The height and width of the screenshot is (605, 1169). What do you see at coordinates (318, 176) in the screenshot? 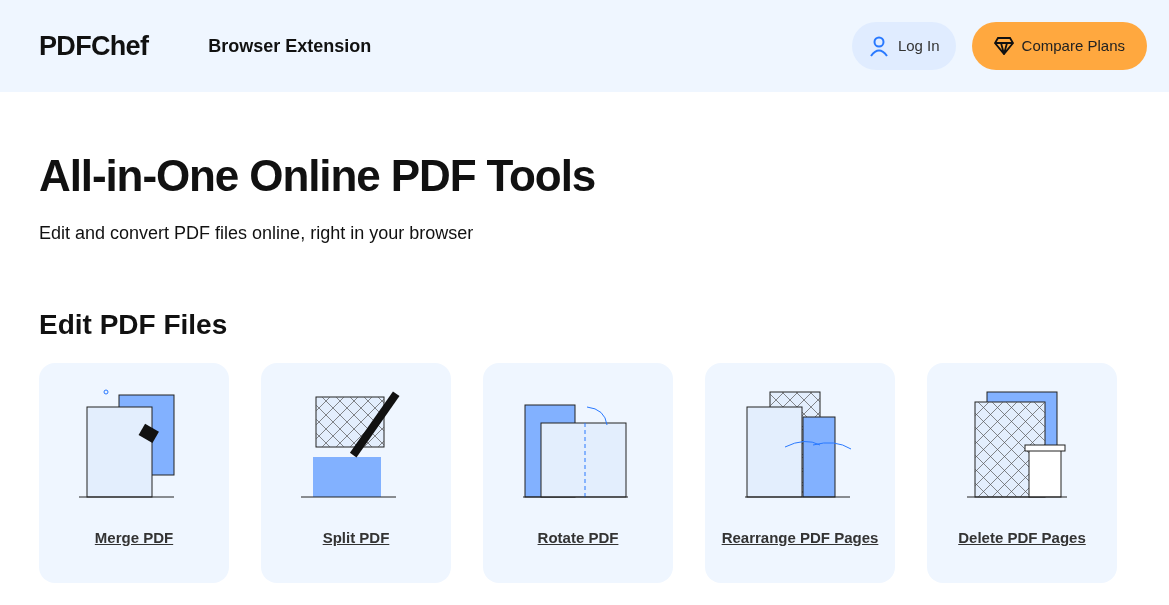
I see `page-title: All-in-One Online PDF Tools` at bounding box center [318, 176].